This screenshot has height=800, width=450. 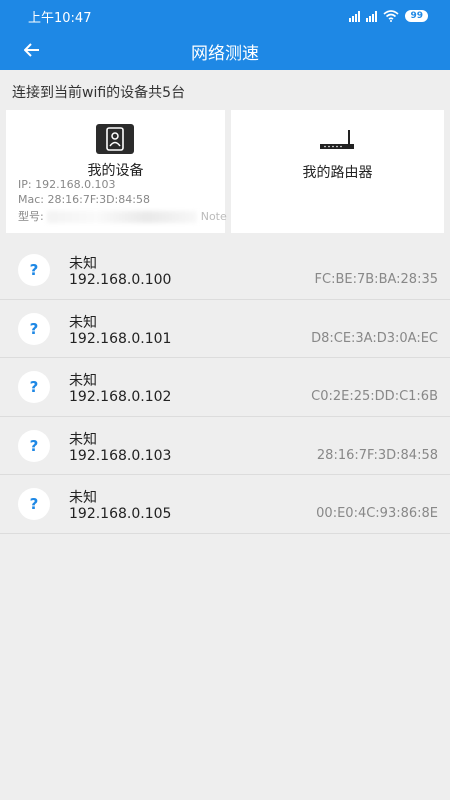 What do you see at coordinates (67, 184) in the screenshot?
I see `my-device-ip: IP: 192.168.0.103` at bounding box center [67, 184].